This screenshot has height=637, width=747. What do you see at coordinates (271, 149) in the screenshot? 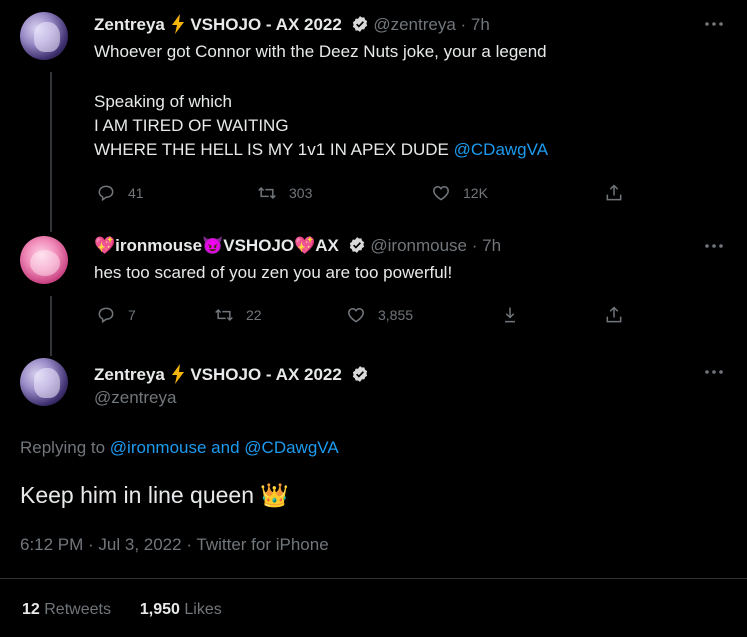
I see `tweet-text: WHERE THE HELL IS MY 1v1 IN APEX DUDE` at bounding box center [271, 149].